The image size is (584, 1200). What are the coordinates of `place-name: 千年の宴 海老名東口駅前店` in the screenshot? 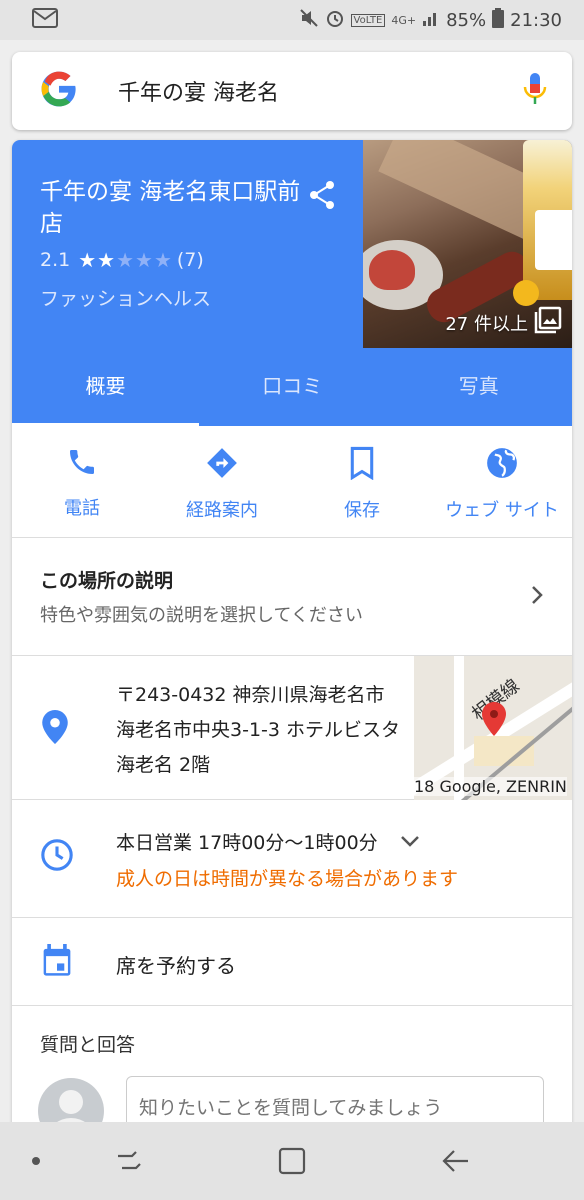 It's located at (170, 208).